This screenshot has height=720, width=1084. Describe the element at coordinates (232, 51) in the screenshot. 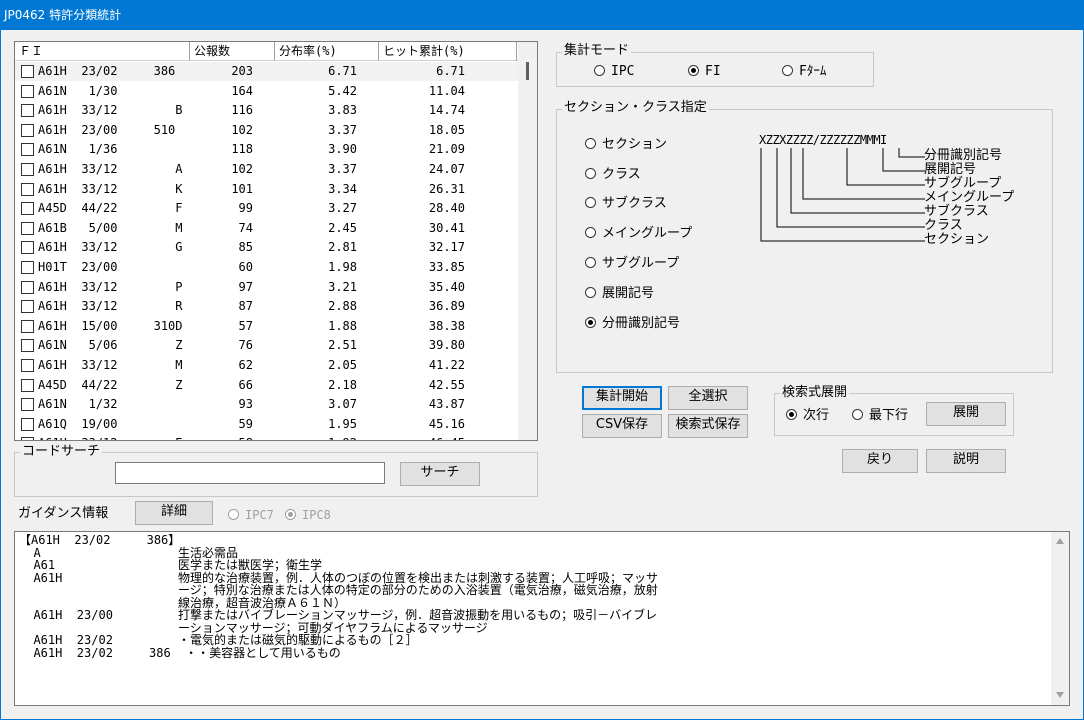

I see `col-count: 公報数` at that location.